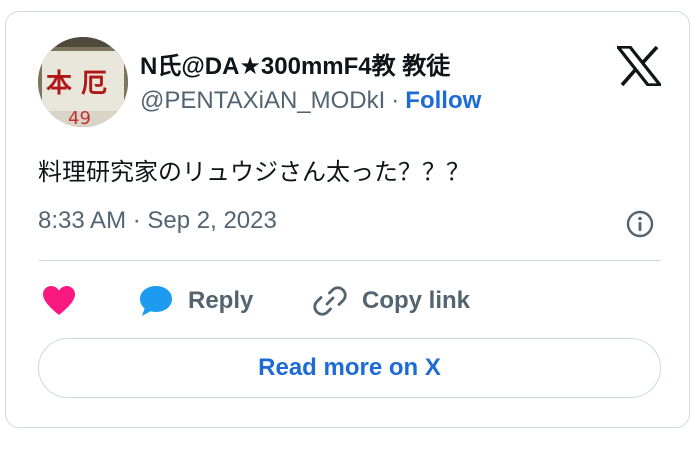  I want to click on heart-icon, so click(59, 300).